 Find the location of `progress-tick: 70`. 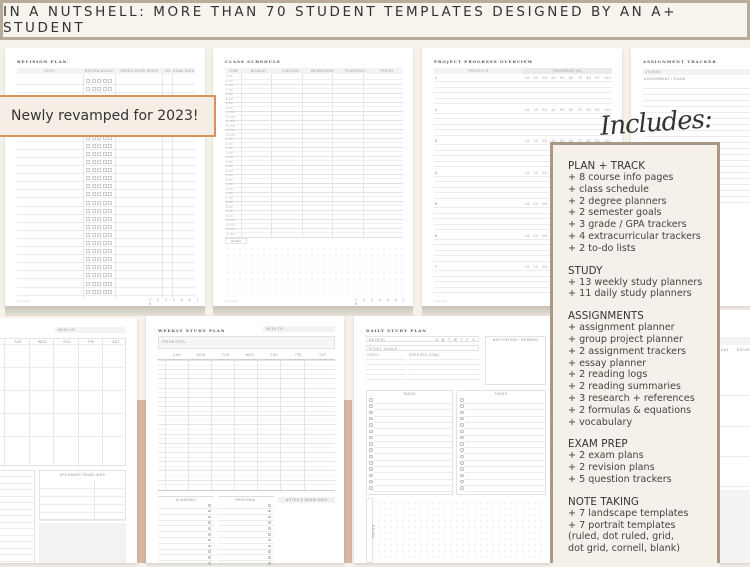

progress-tick: 70 is located at coordinates (580, 110).